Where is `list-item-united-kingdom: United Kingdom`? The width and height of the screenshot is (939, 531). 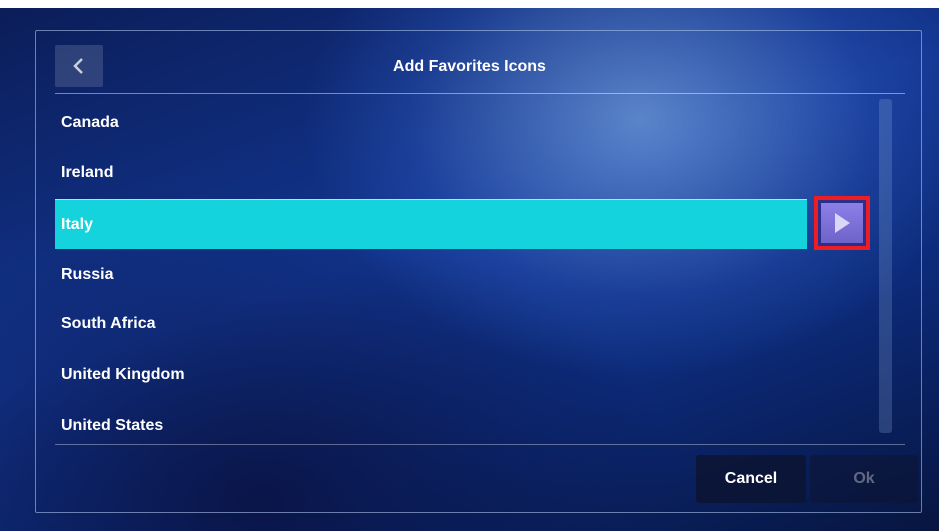 list-item-united-kingdom: United Kingdom is located at coordinates (431, 375).